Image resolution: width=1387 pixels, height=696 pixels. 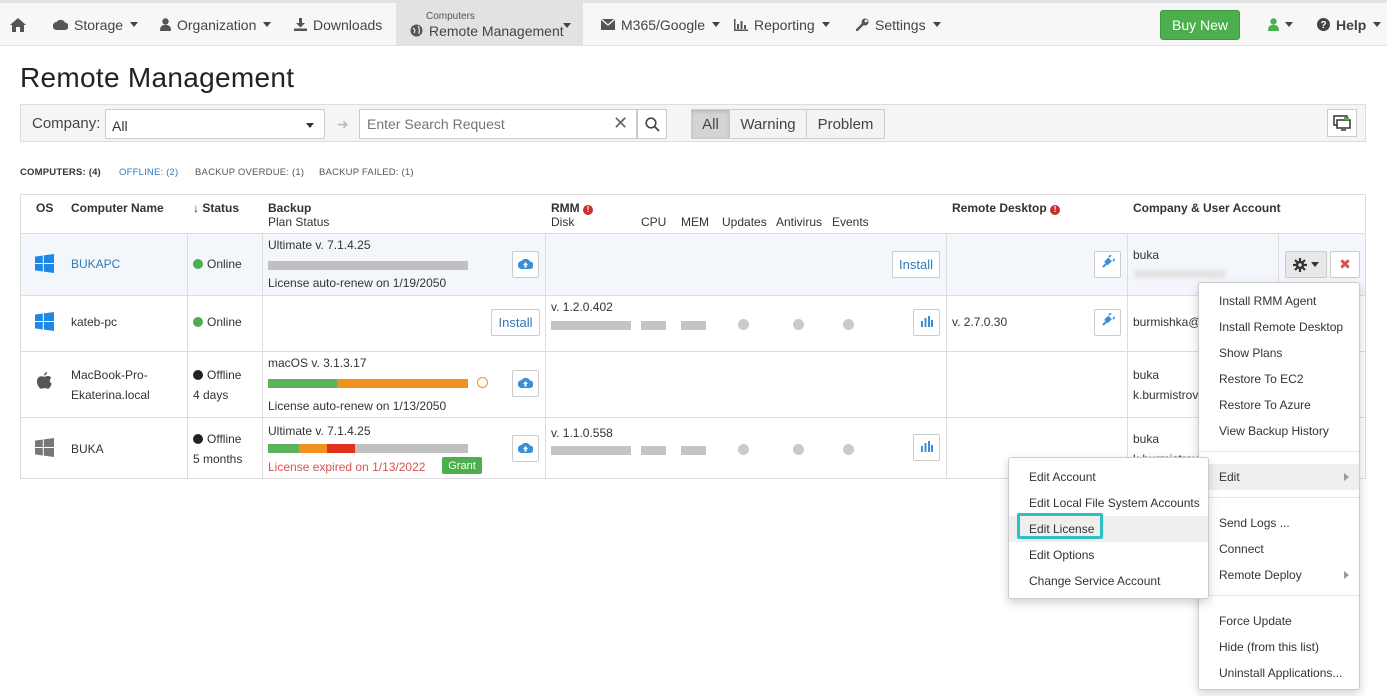 I want to click on remote-monitor-button, so click(x=1342, y=123).